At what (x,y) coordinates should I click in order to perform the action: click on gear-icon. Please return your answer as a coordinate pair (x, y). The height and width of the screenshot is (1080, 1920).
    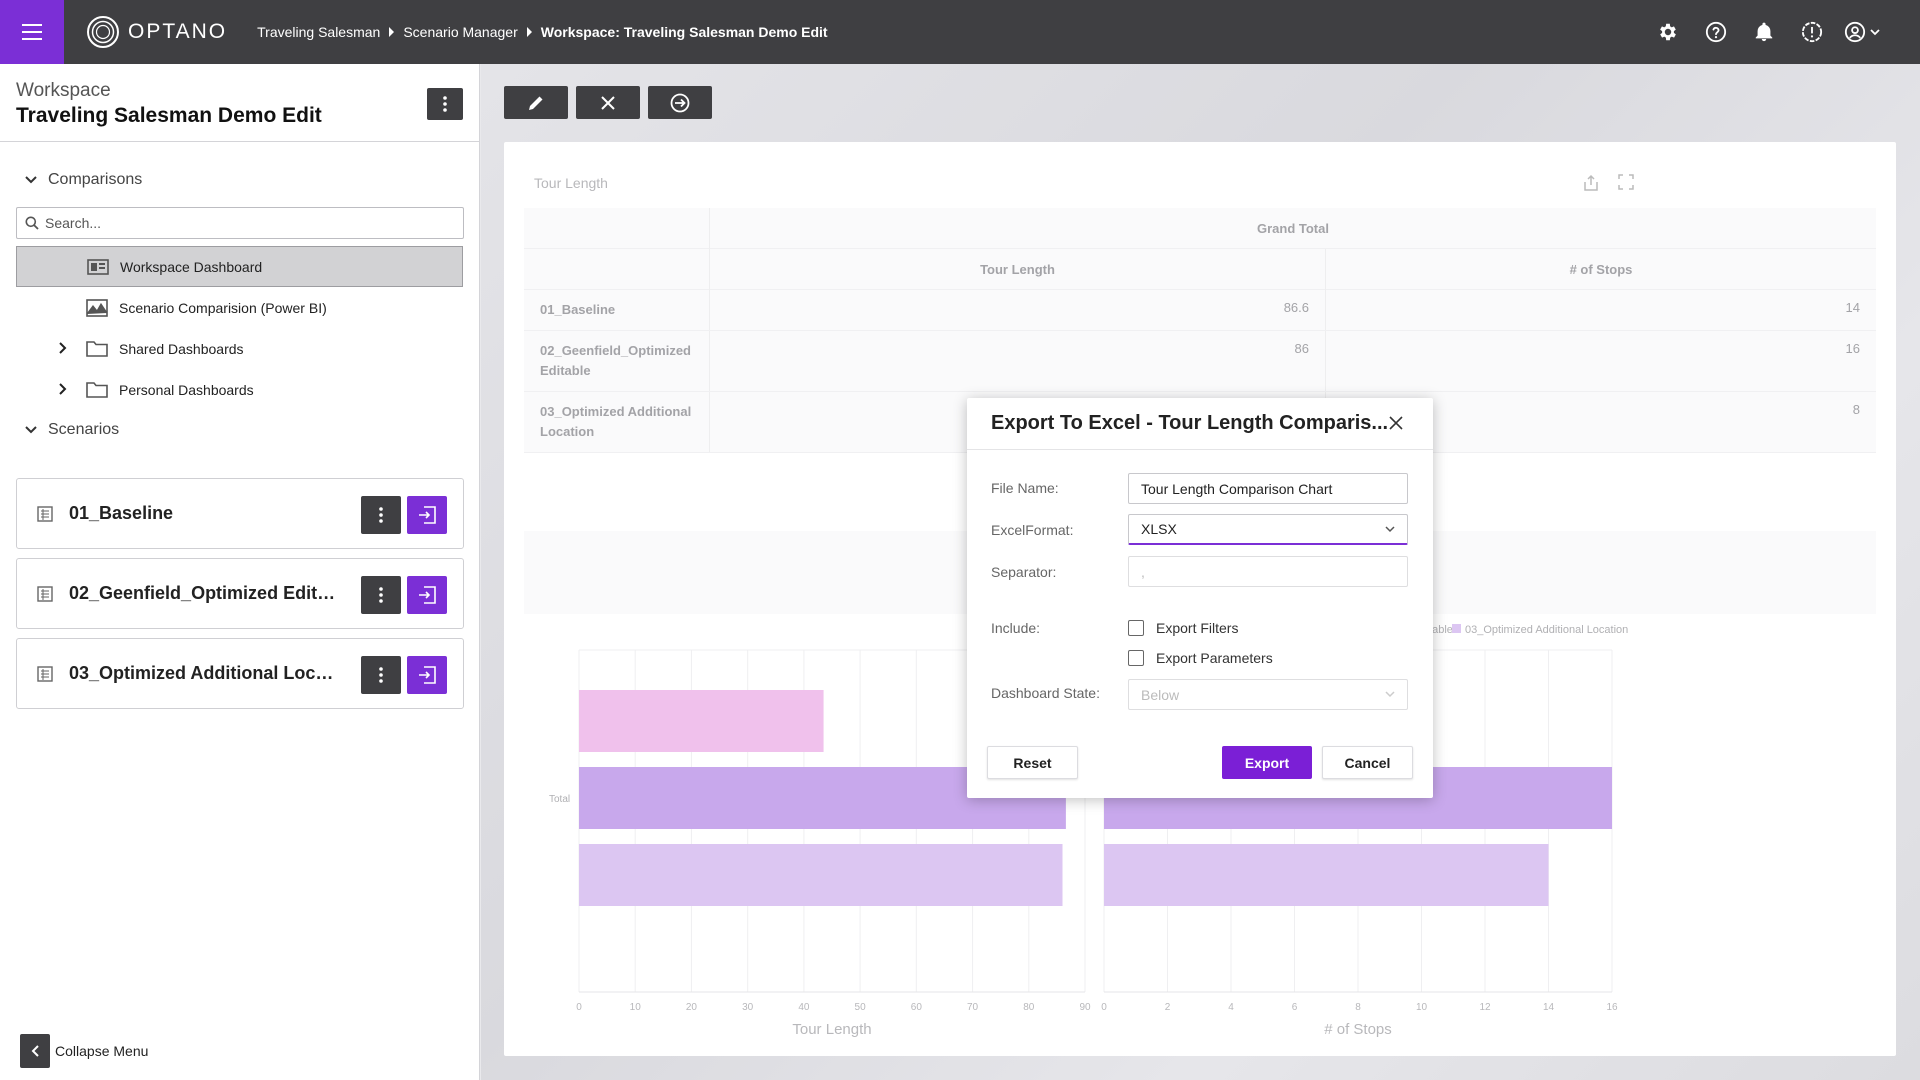
    Looking at the image, I should click on (1668, 32).